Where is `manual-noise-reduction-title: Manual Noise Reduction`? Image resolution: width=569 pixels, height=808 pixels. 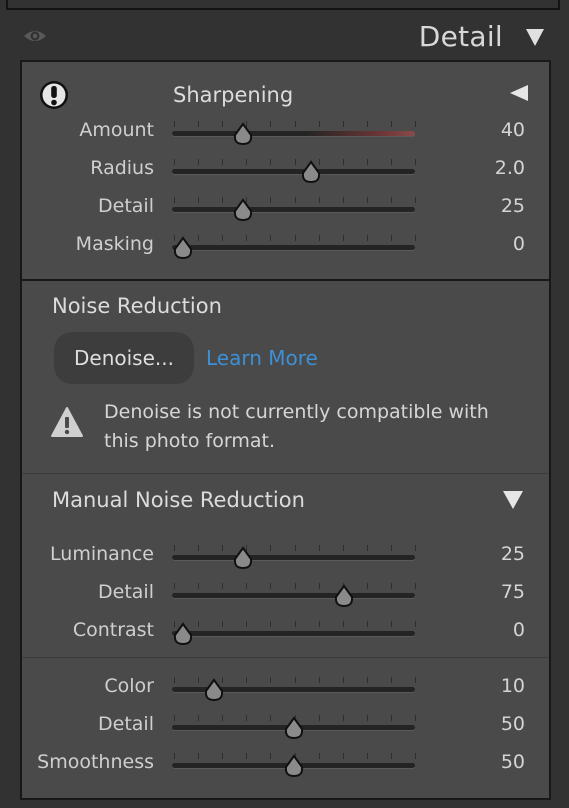 manual-noise-reduction-title: Manual Noise Reduction is located at coordinates (178, 500).